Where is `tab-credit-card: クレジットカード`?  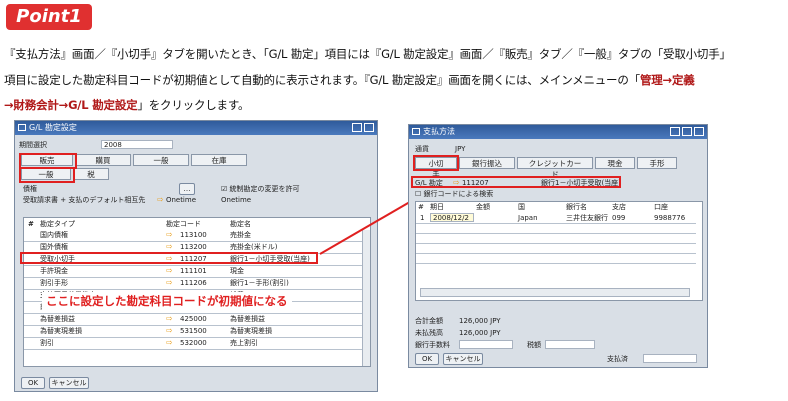 tab-credit-card: クレジットカード is located at coordinates (555, 168).